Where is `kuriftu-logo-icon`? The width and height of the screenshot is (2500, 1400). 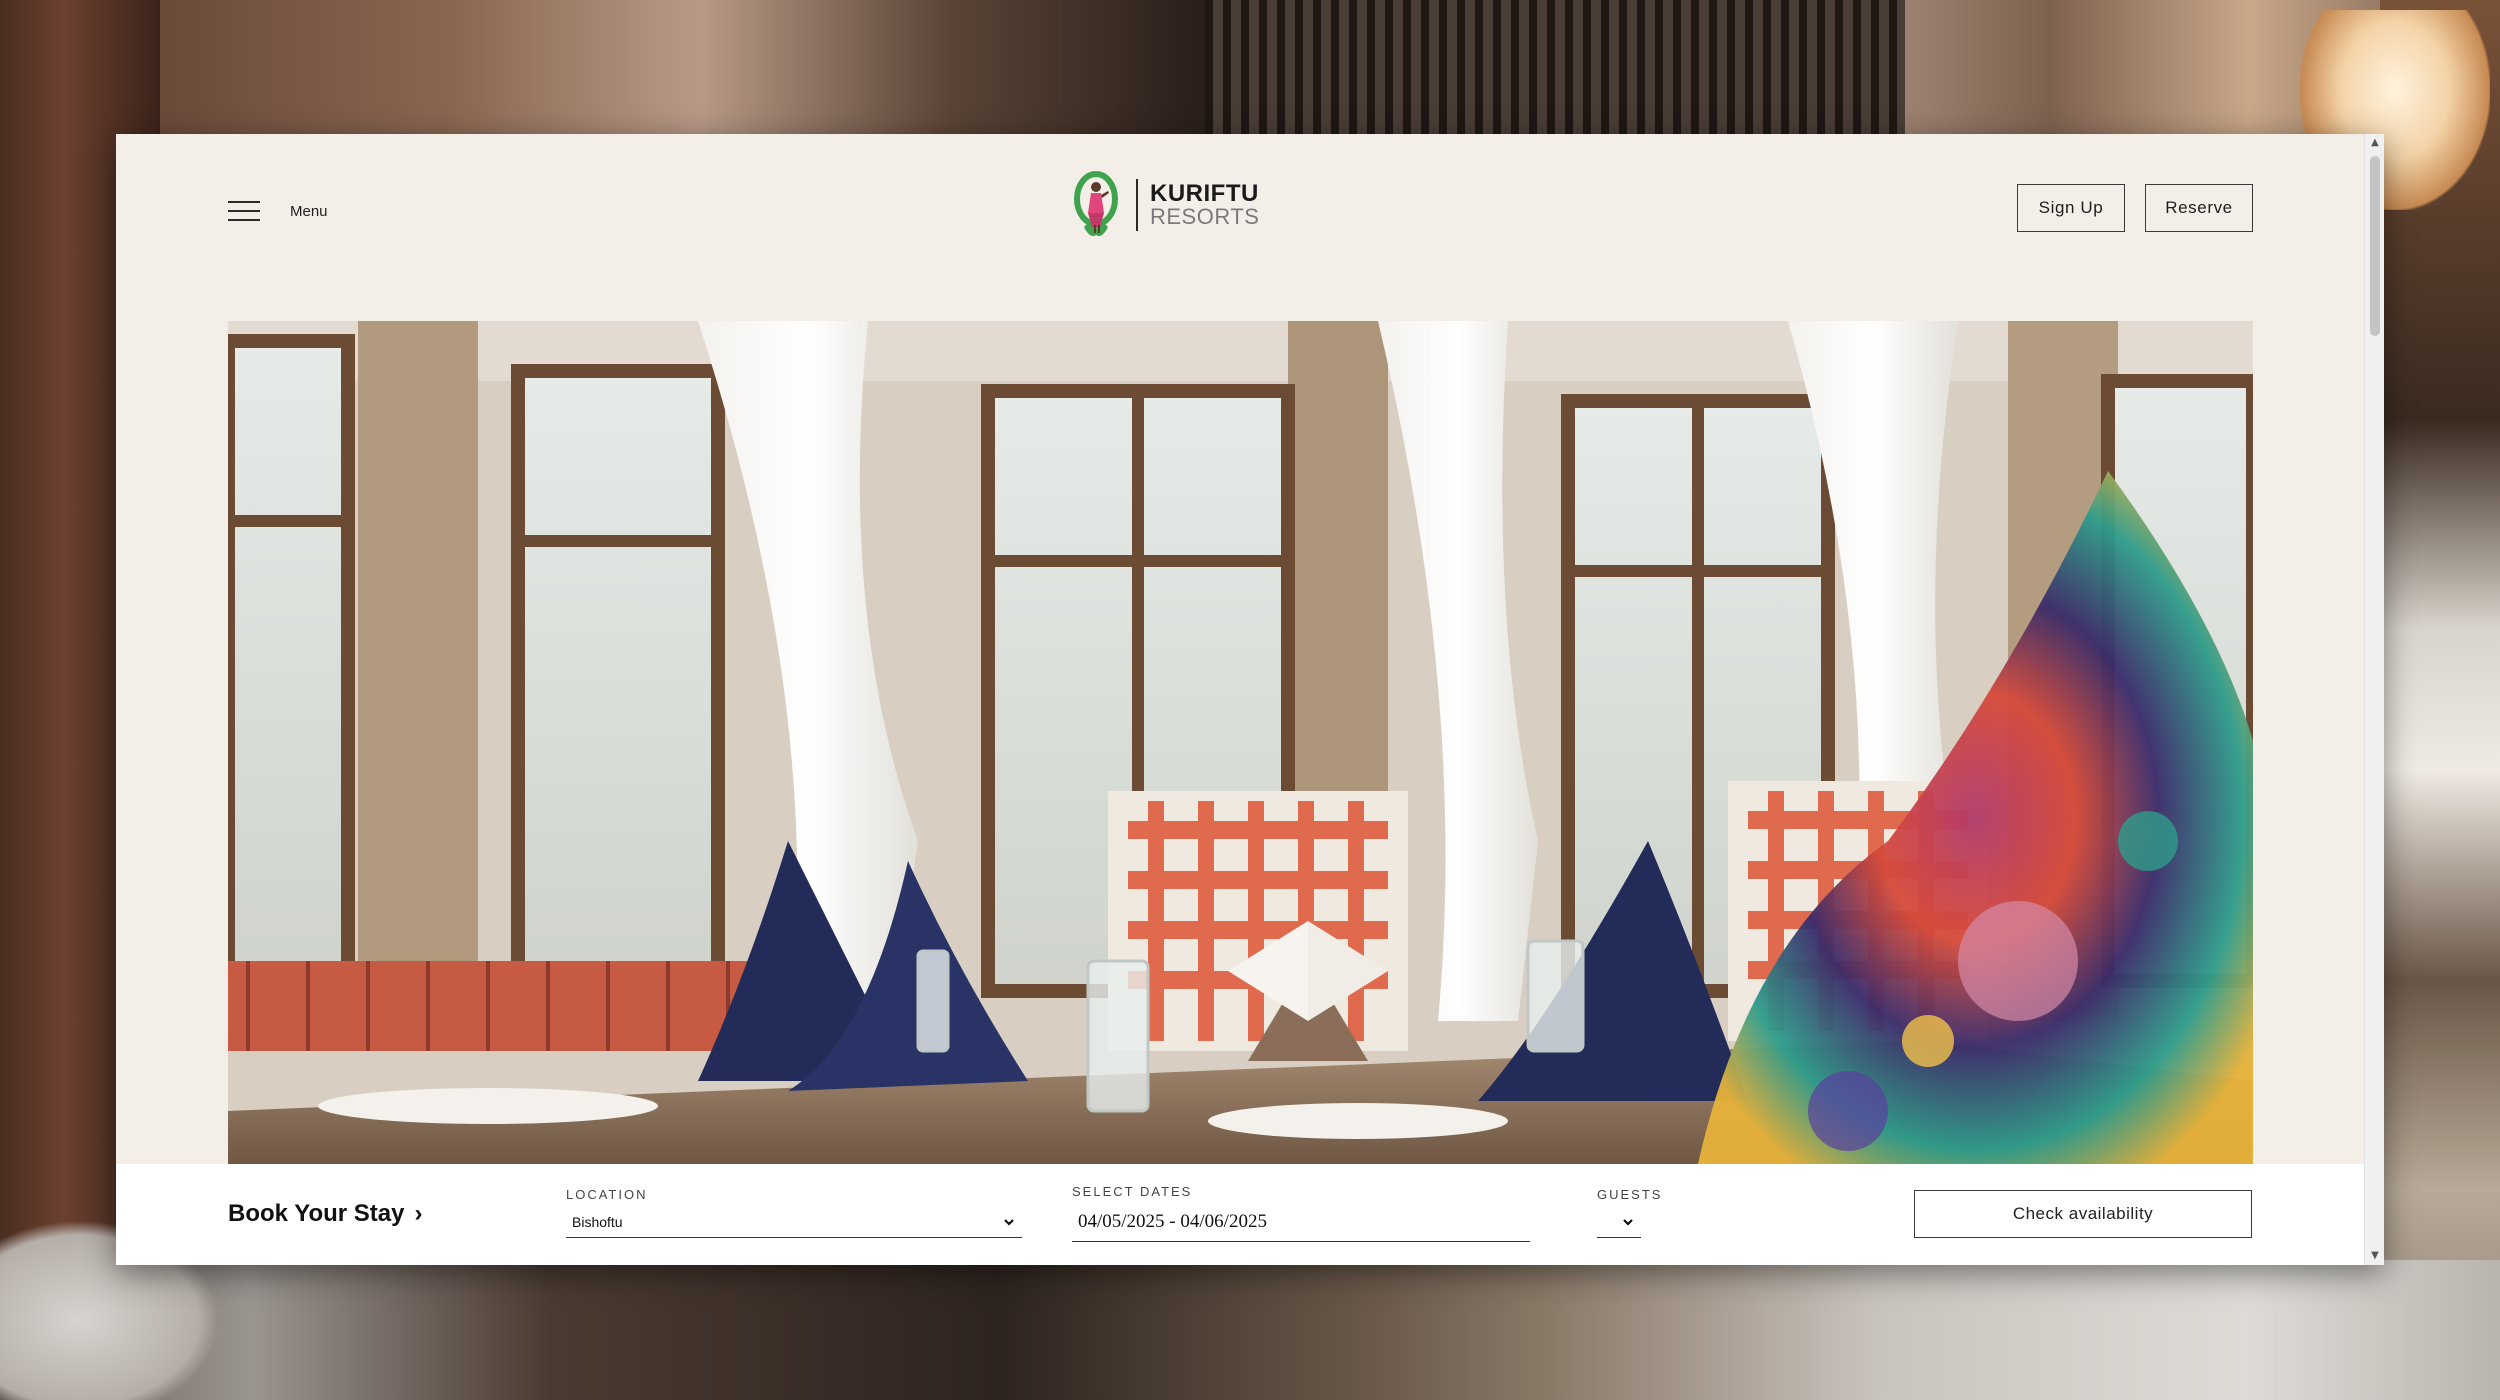 kuriftu-logo-icon is located at coordinates (1096, 203).